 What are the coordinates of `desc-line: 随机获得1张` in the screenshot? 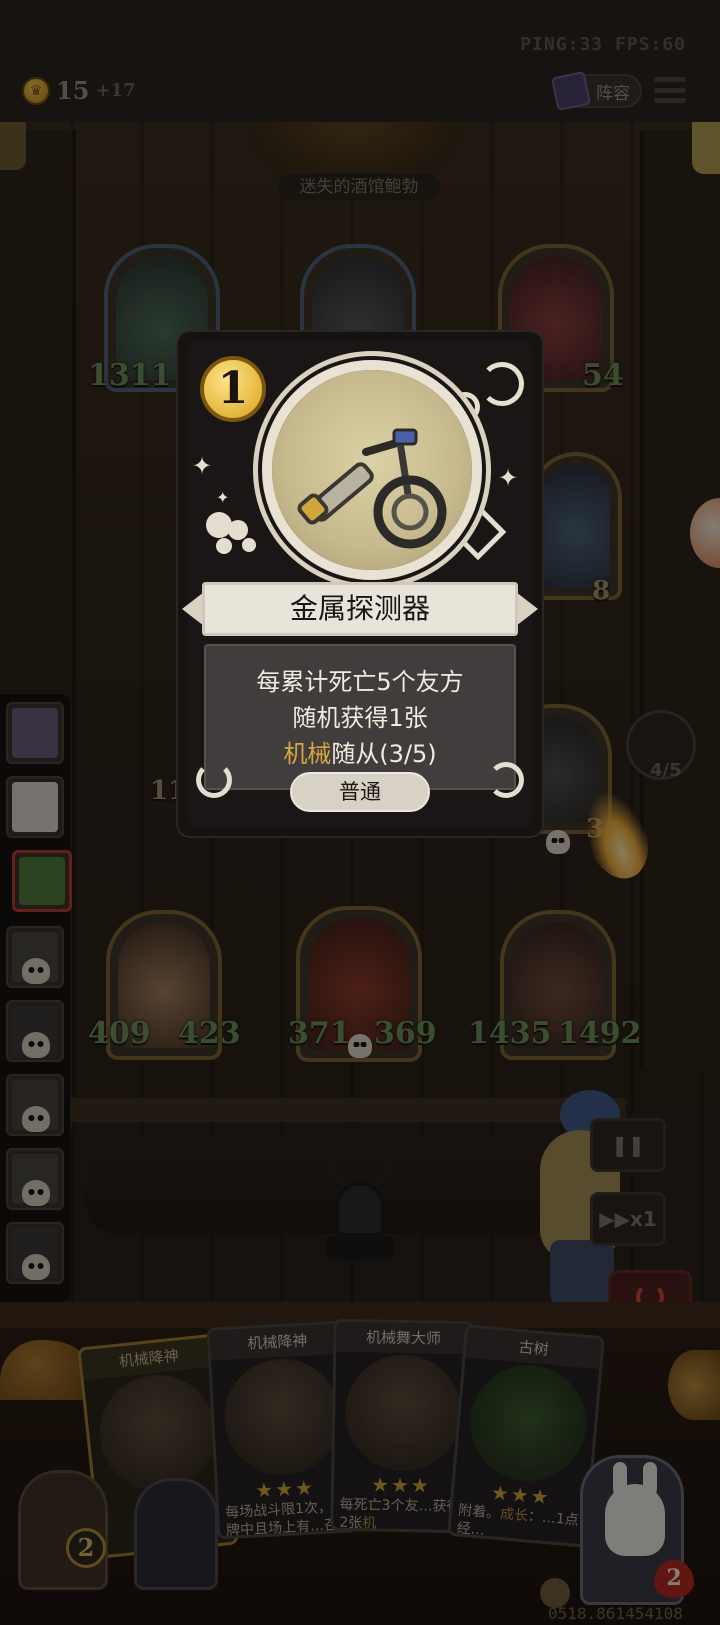 It's located at (360, 718).